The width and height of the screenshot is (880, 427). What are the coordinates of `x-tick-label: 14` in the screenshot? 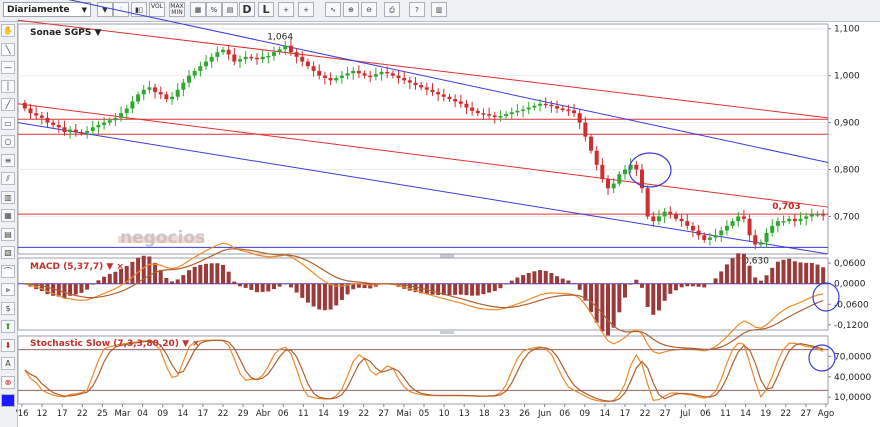 It's located at (323, 414).